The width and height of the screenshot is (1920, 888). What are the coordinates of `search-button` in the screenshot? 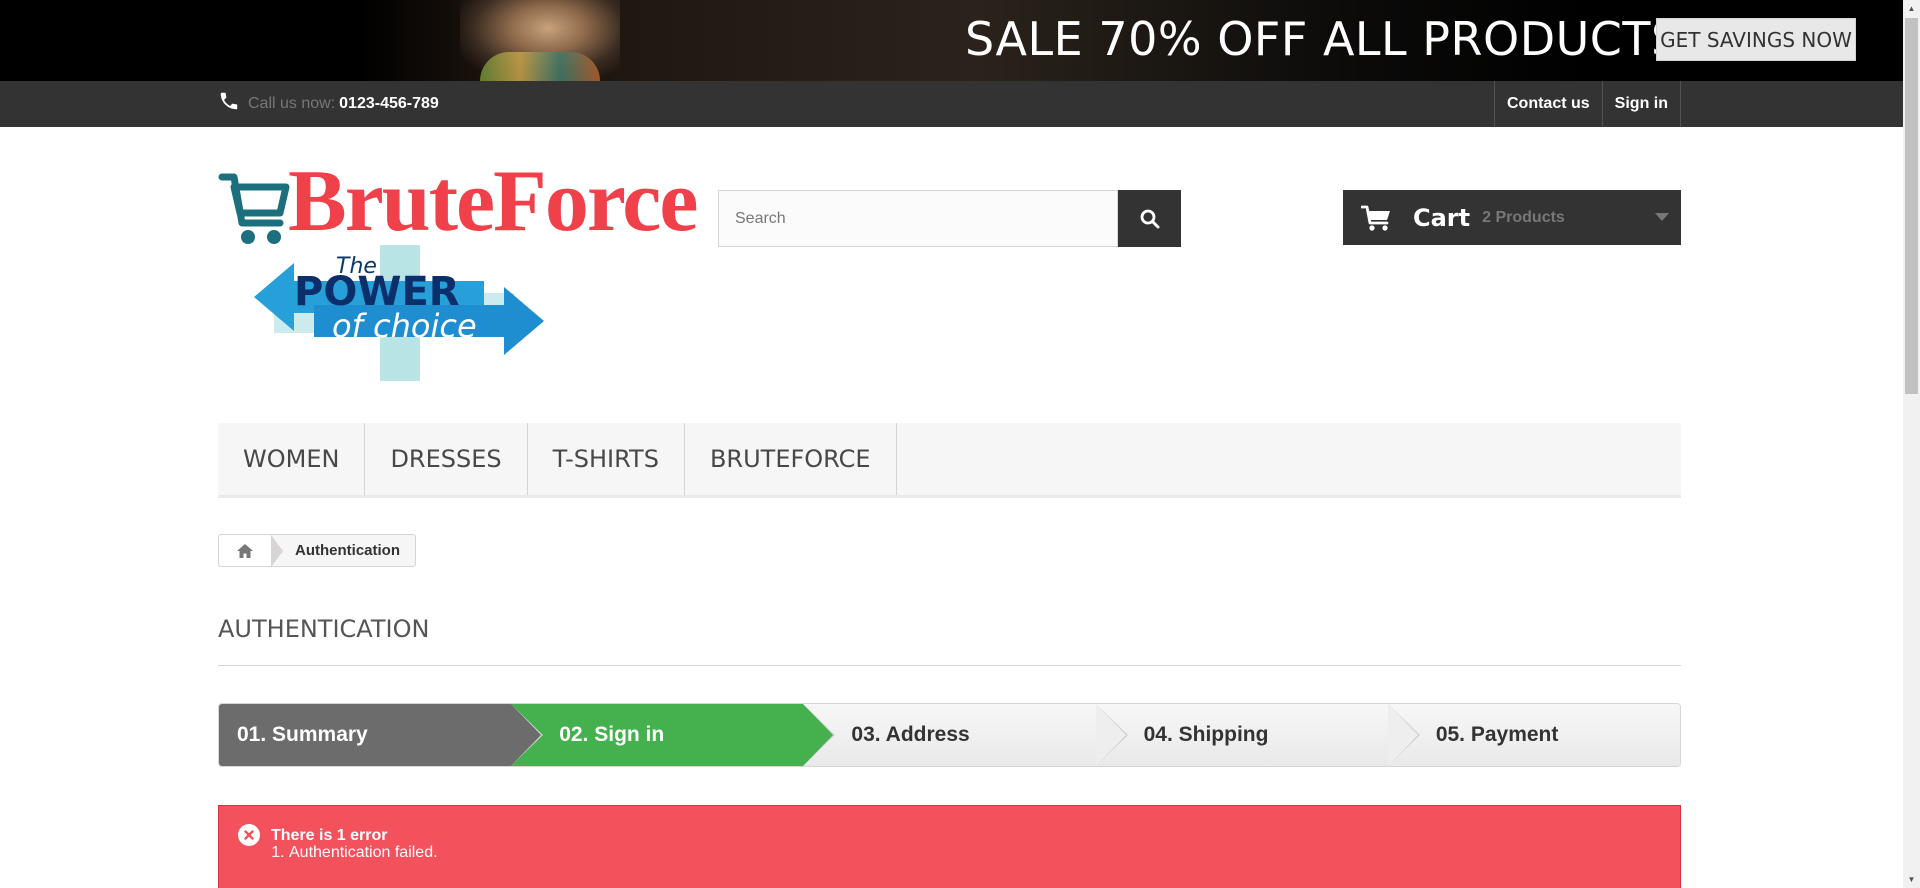 It's located at (1149, 218).